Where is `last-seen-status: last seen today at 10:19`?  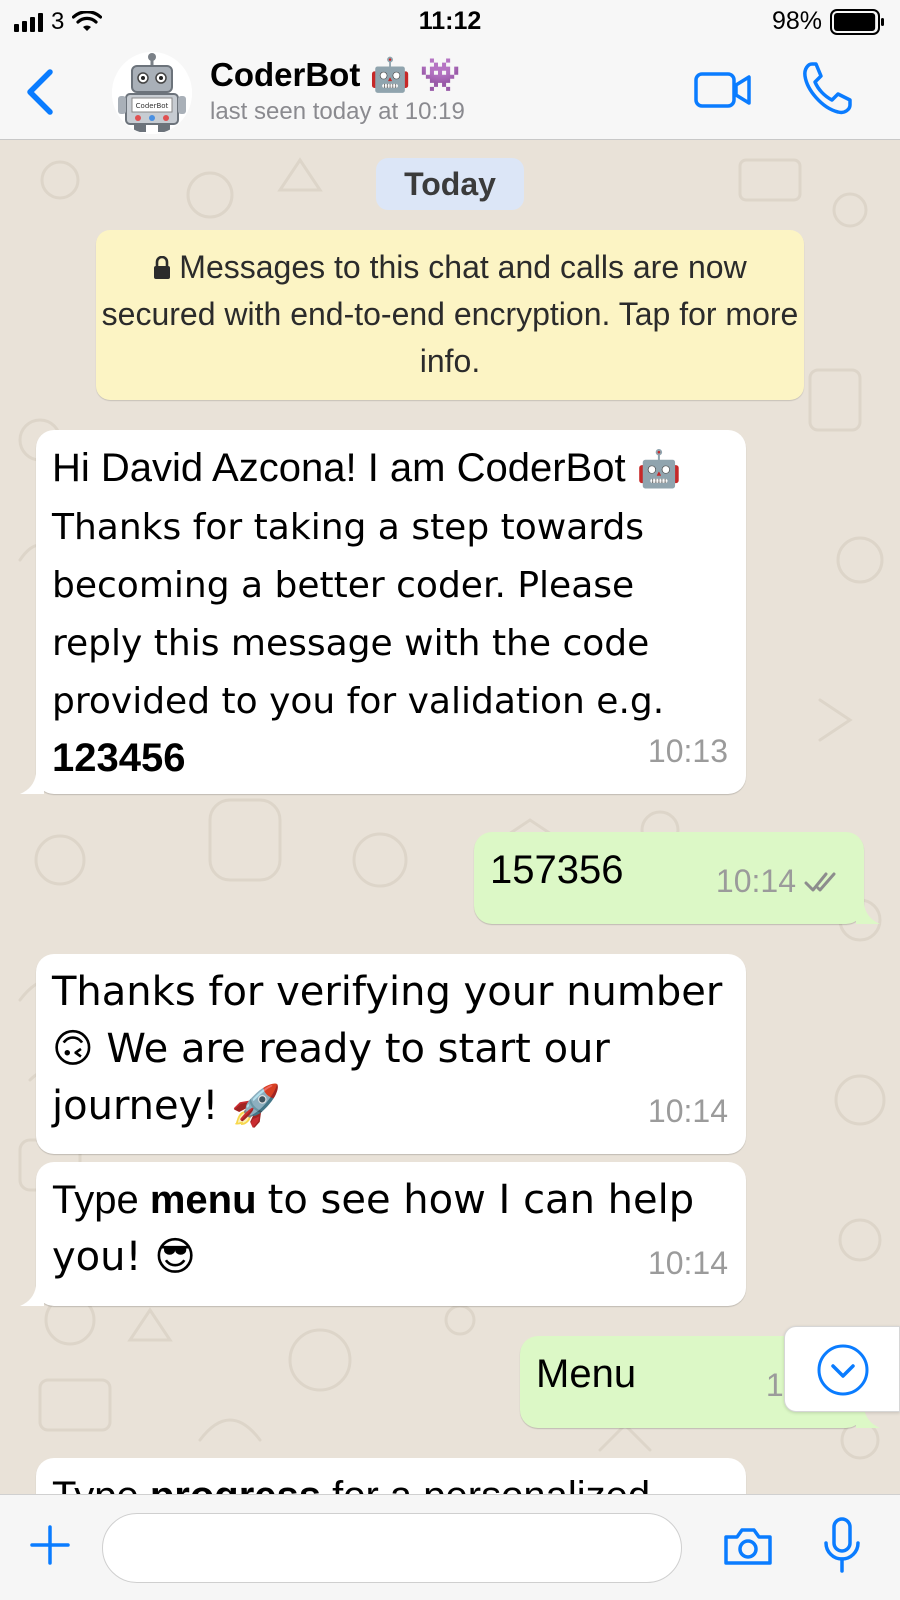
last-seen-status: last seen today at 10:19 is located at coordinates (337, 111).